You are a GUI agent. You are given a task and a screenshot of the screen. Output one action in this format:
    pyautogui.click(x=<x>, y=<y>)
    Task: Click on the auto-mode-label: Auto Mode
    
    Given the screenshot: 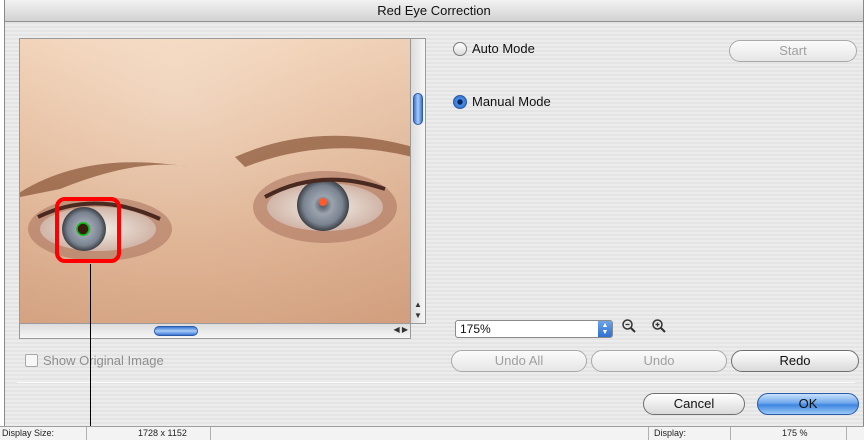 What is the action you would take?
    pyautogui.click(x=503, y=48)
    